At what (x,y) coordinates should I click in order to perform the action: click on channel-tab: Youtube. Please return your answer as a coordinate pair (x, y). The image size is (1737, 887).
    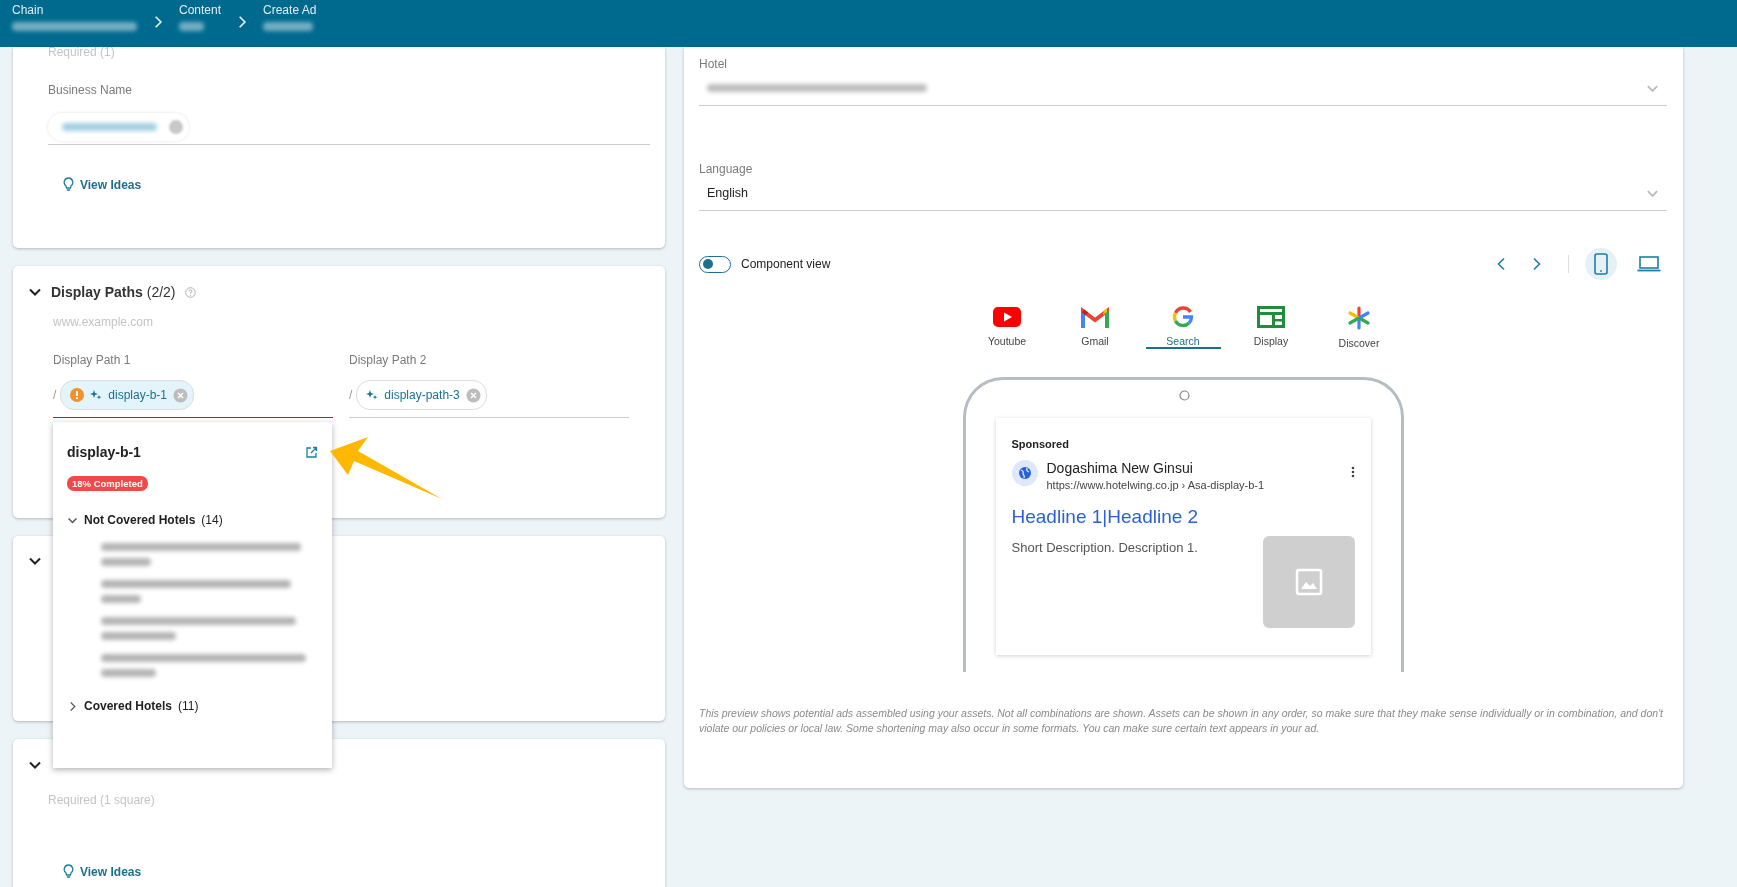
    Looking at the image, I should click on (1007, 324).